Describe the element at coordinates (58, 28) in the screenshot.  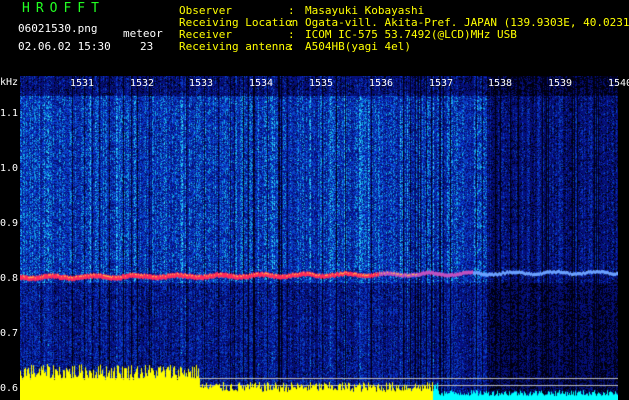
I see `file-name: 06021530.png` at that location.